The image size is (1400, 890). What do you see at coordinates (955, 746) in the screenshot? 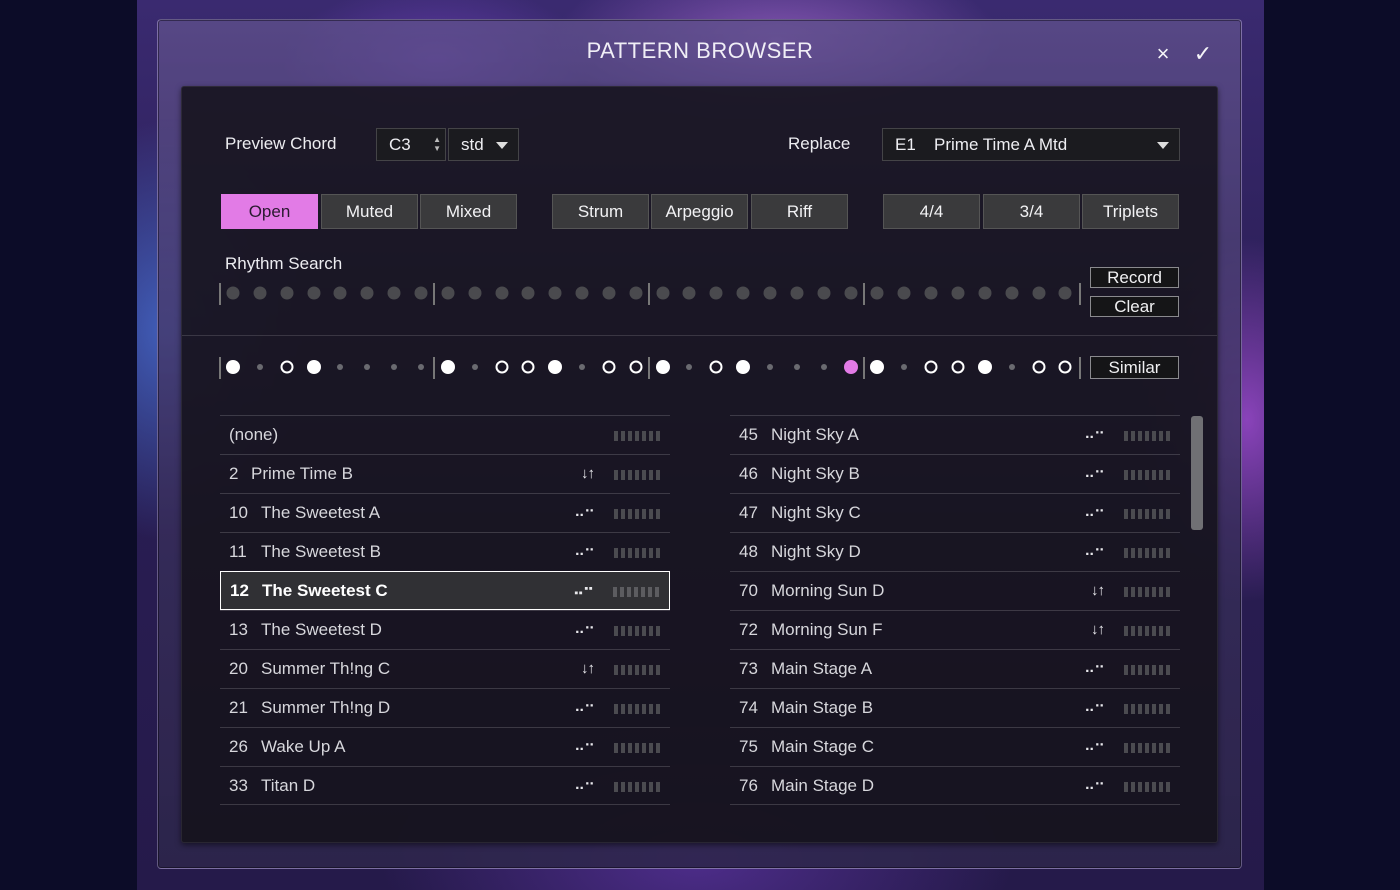
I see `pattern-list-item: 75 Main Stage C ⠤⠒` at bounding box center [955, 746].